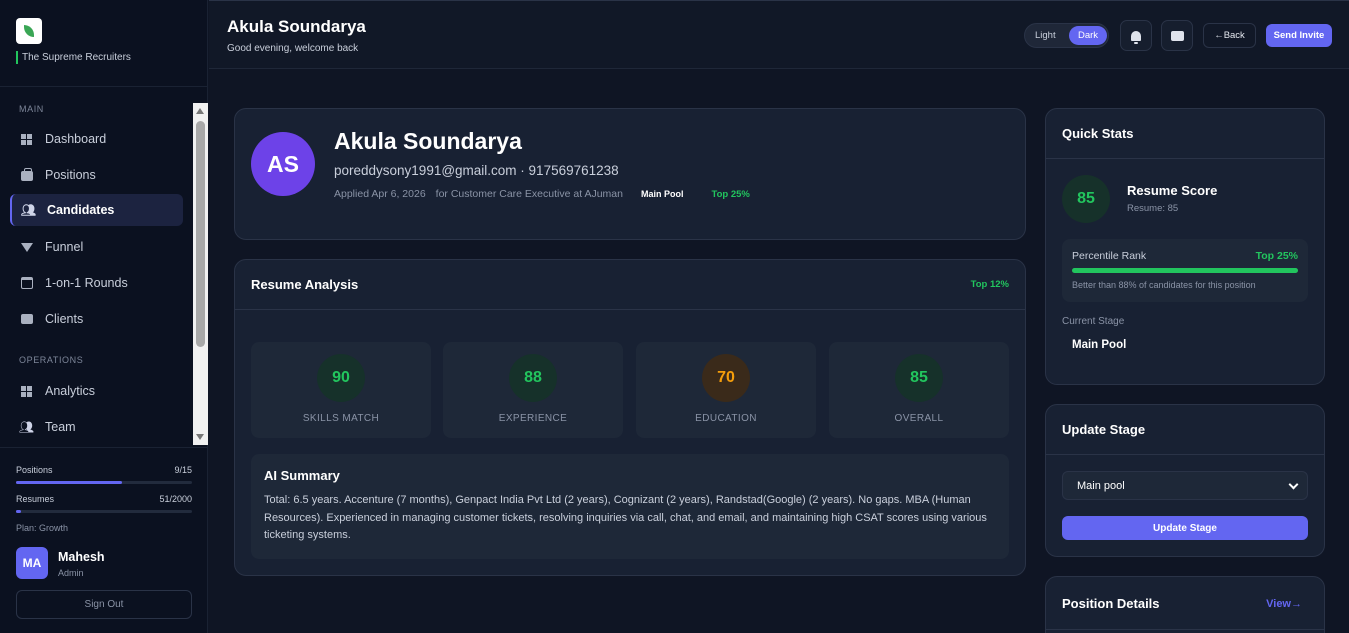 The width and height of the screenshot is (1349, 633). I want to click on sidebar-item-team: 👥︎ Team, so click(96, 427).